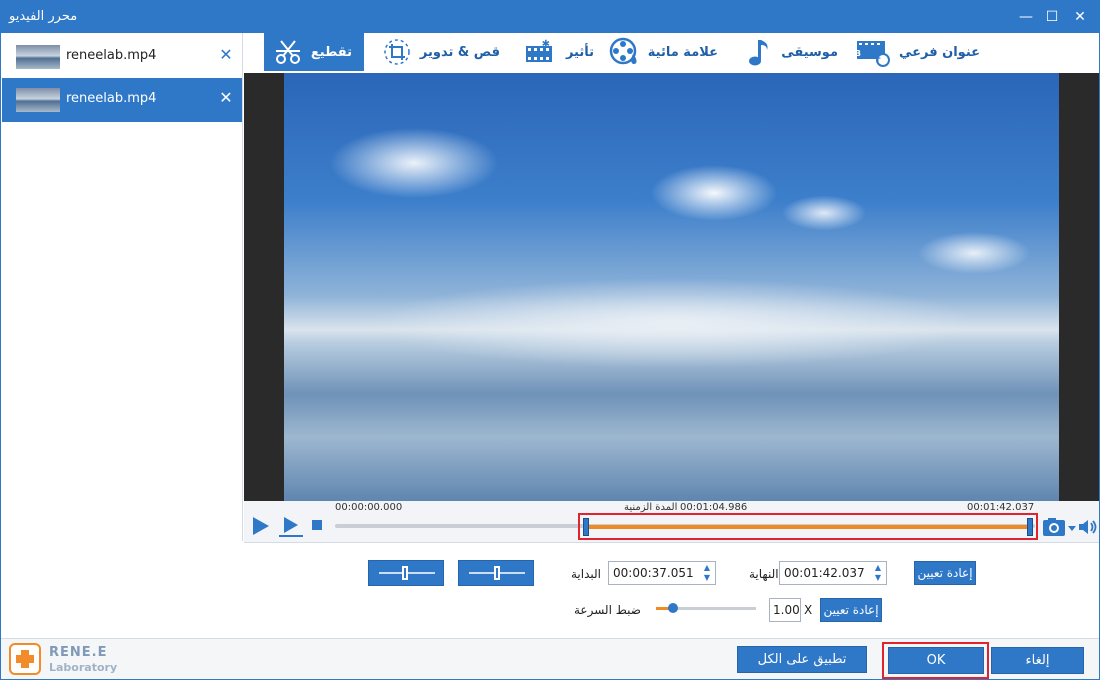 Image resolution: width=1100 pixels, height=680 pixels. I want to click on file-list-item-selected: reneelab.mp4 ✕, so click(122, 100).